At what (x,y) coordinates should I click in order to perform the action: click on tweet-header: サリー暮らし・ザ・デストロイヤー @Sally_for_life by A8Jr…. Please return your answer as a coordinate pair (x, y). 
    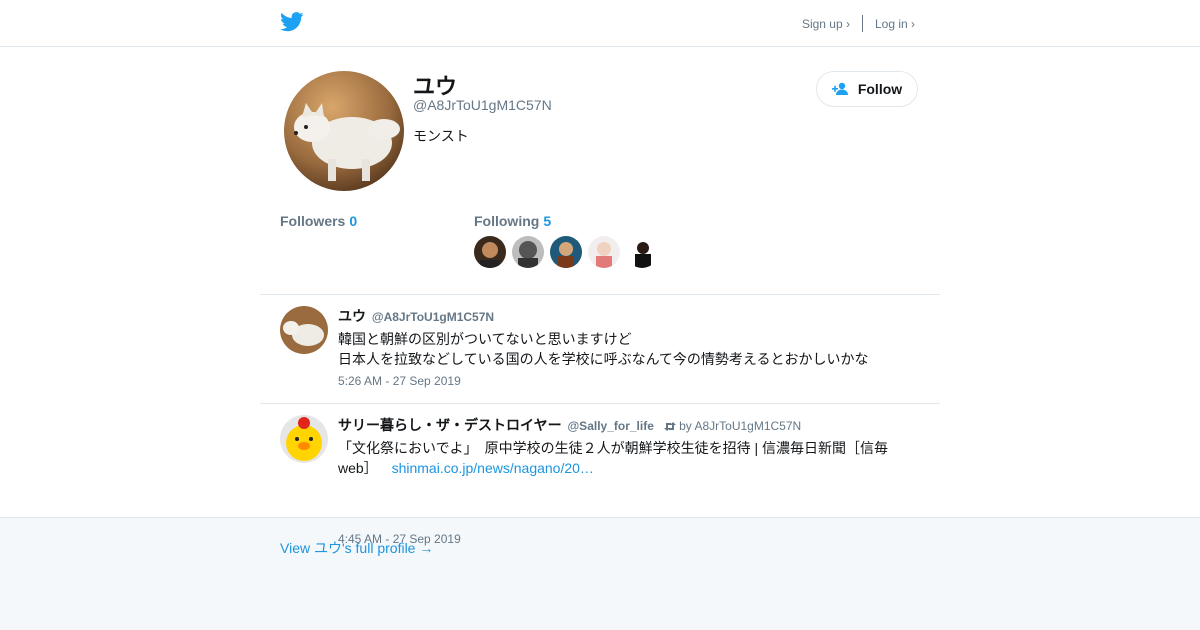
    Looking at the image, I should click on (569, 425).